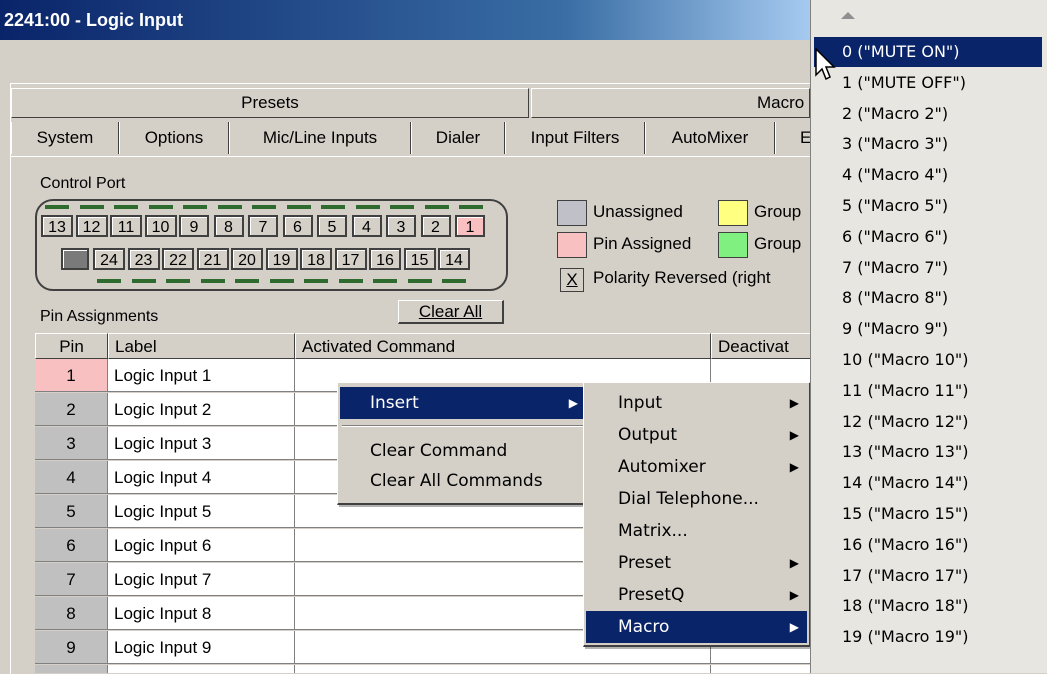 The image size is (1047, 674). Describe the element at coordinates (670, 103) in the screenshot. I see `tab-macro: Macro` at that location.